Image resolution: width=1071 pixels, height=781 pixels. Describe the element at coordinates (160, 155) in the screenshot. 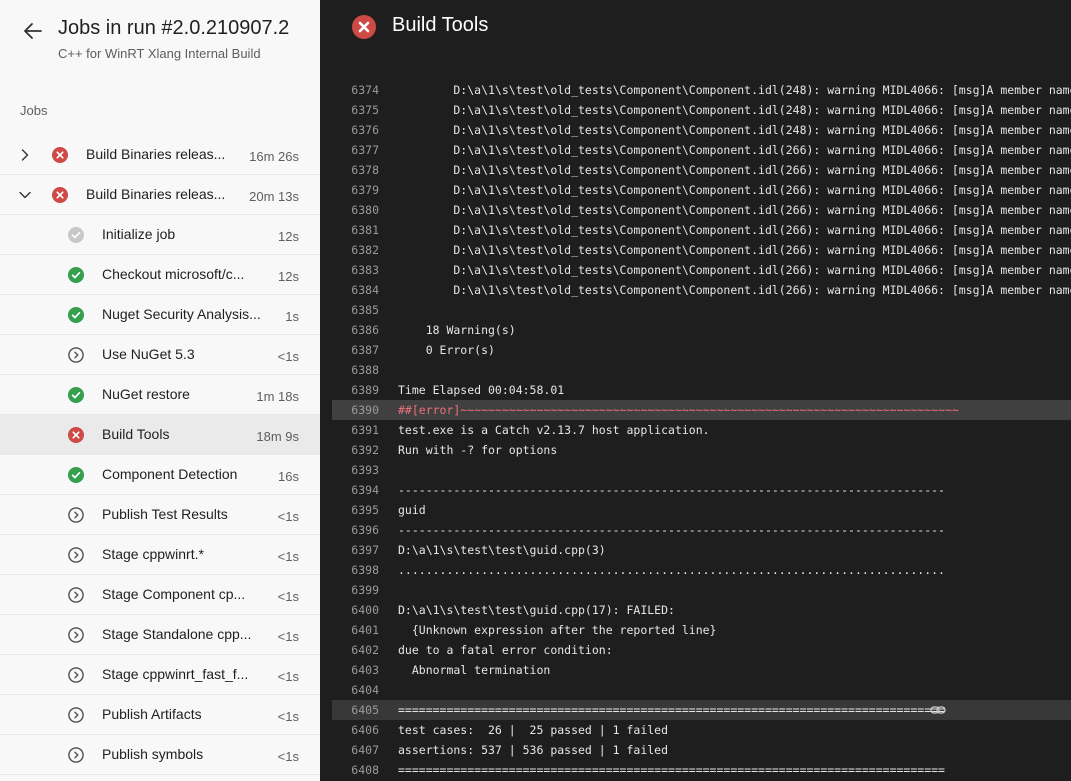

I see `job-row: Build Binaries releas... 16m 26s` at that location.